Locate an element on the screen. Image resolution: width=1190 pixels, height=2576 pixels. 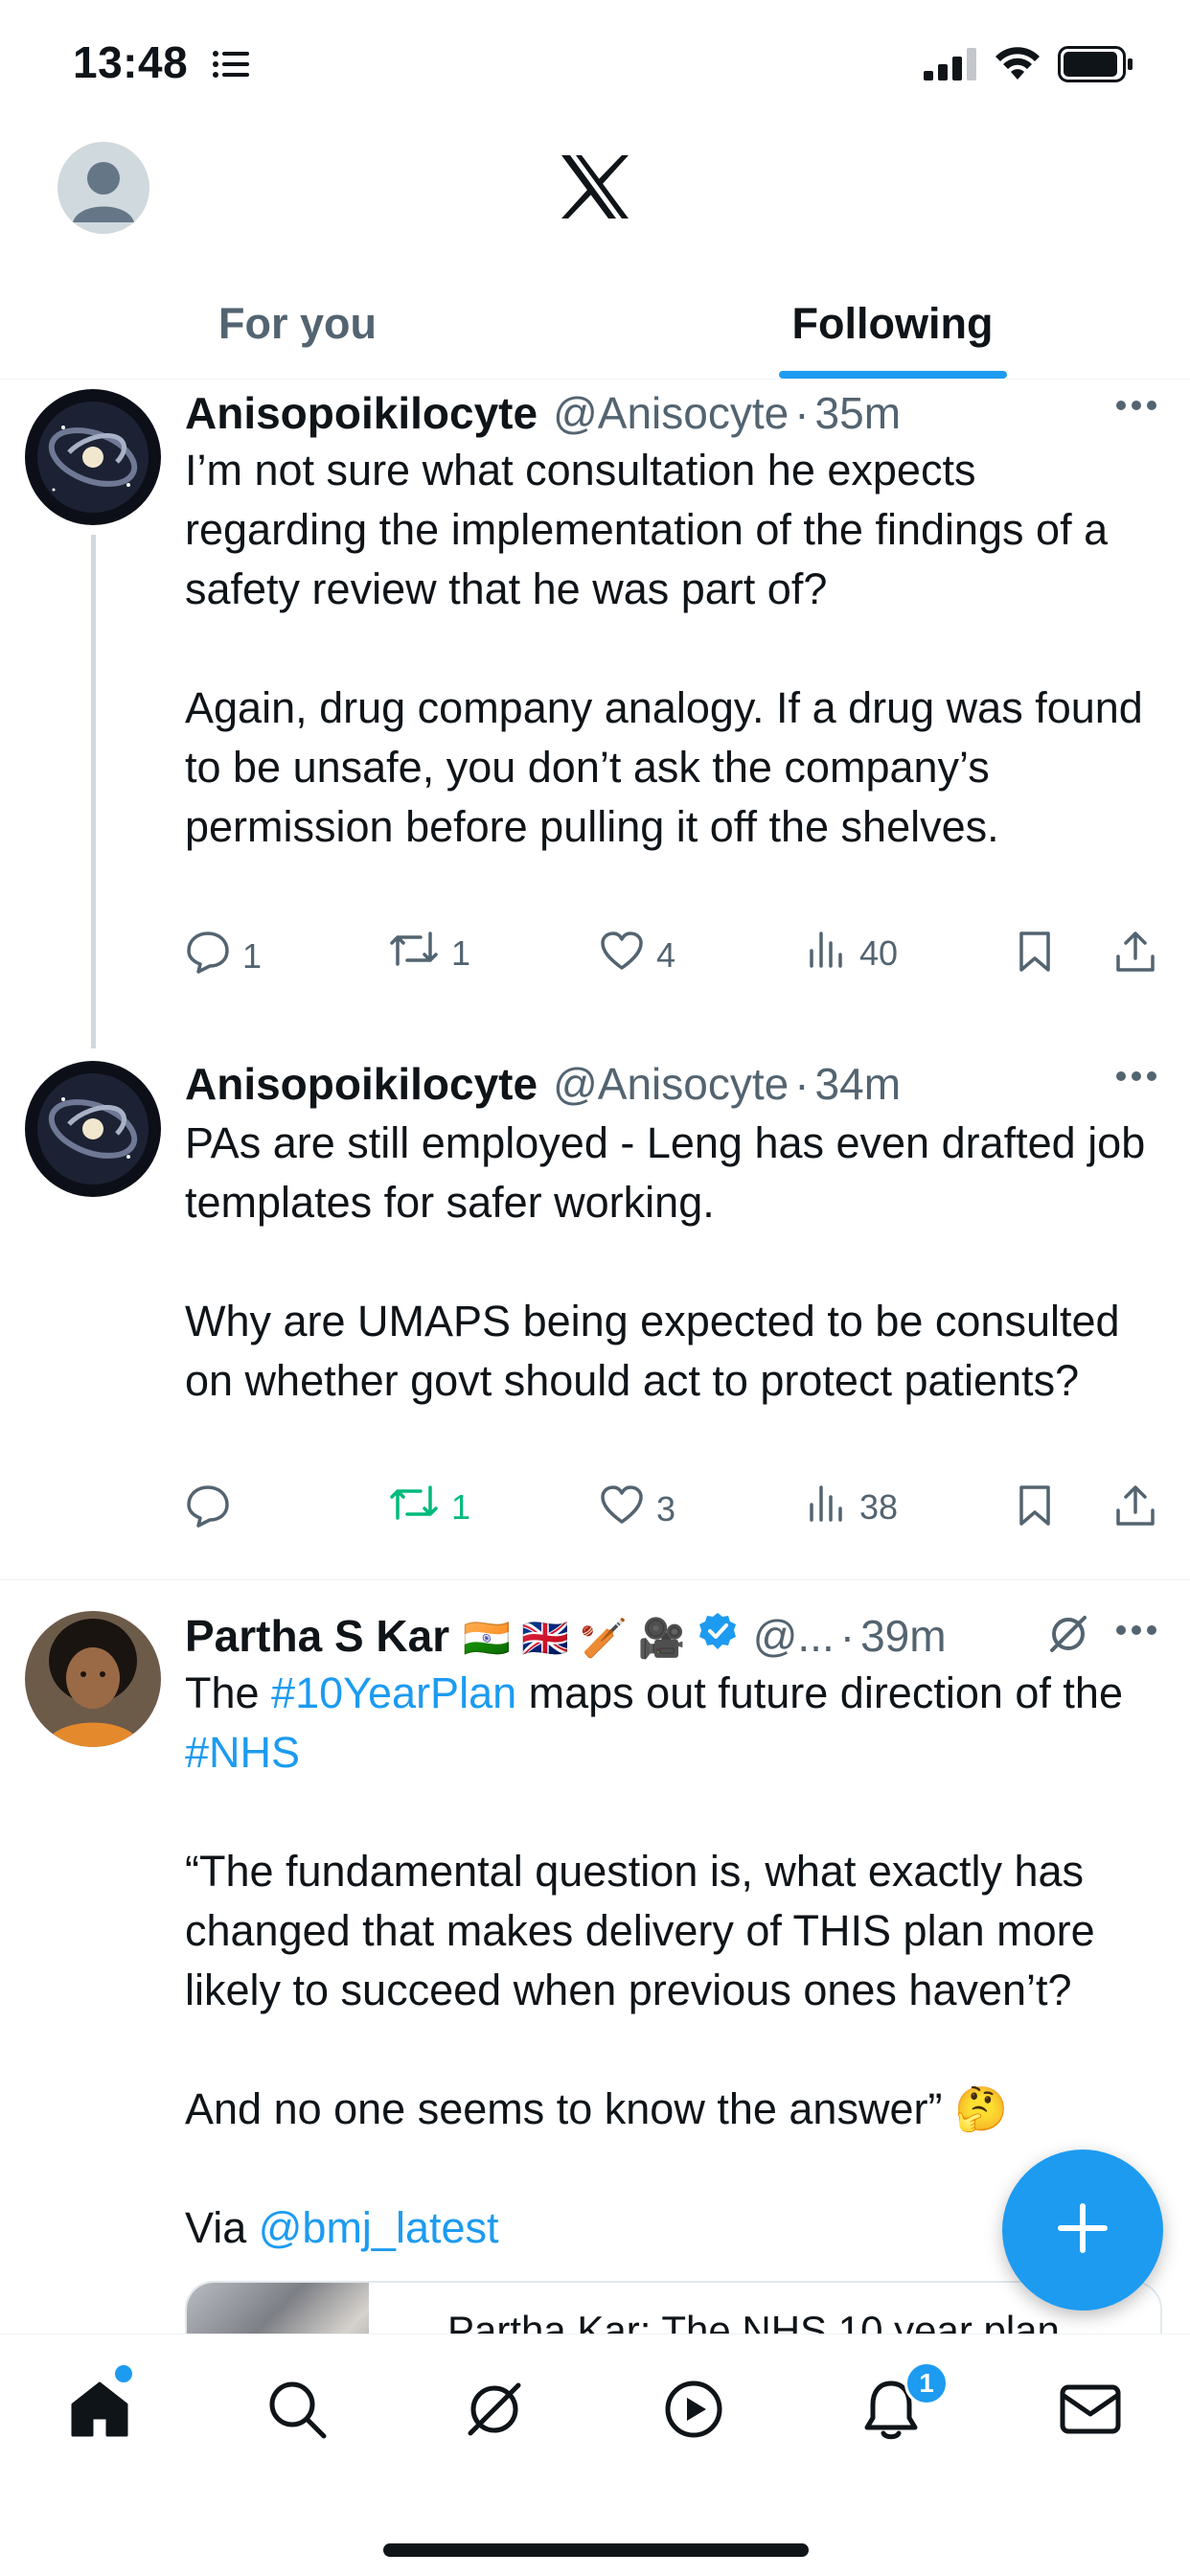
like-button: 3 is located at coordinates (637, 1509).